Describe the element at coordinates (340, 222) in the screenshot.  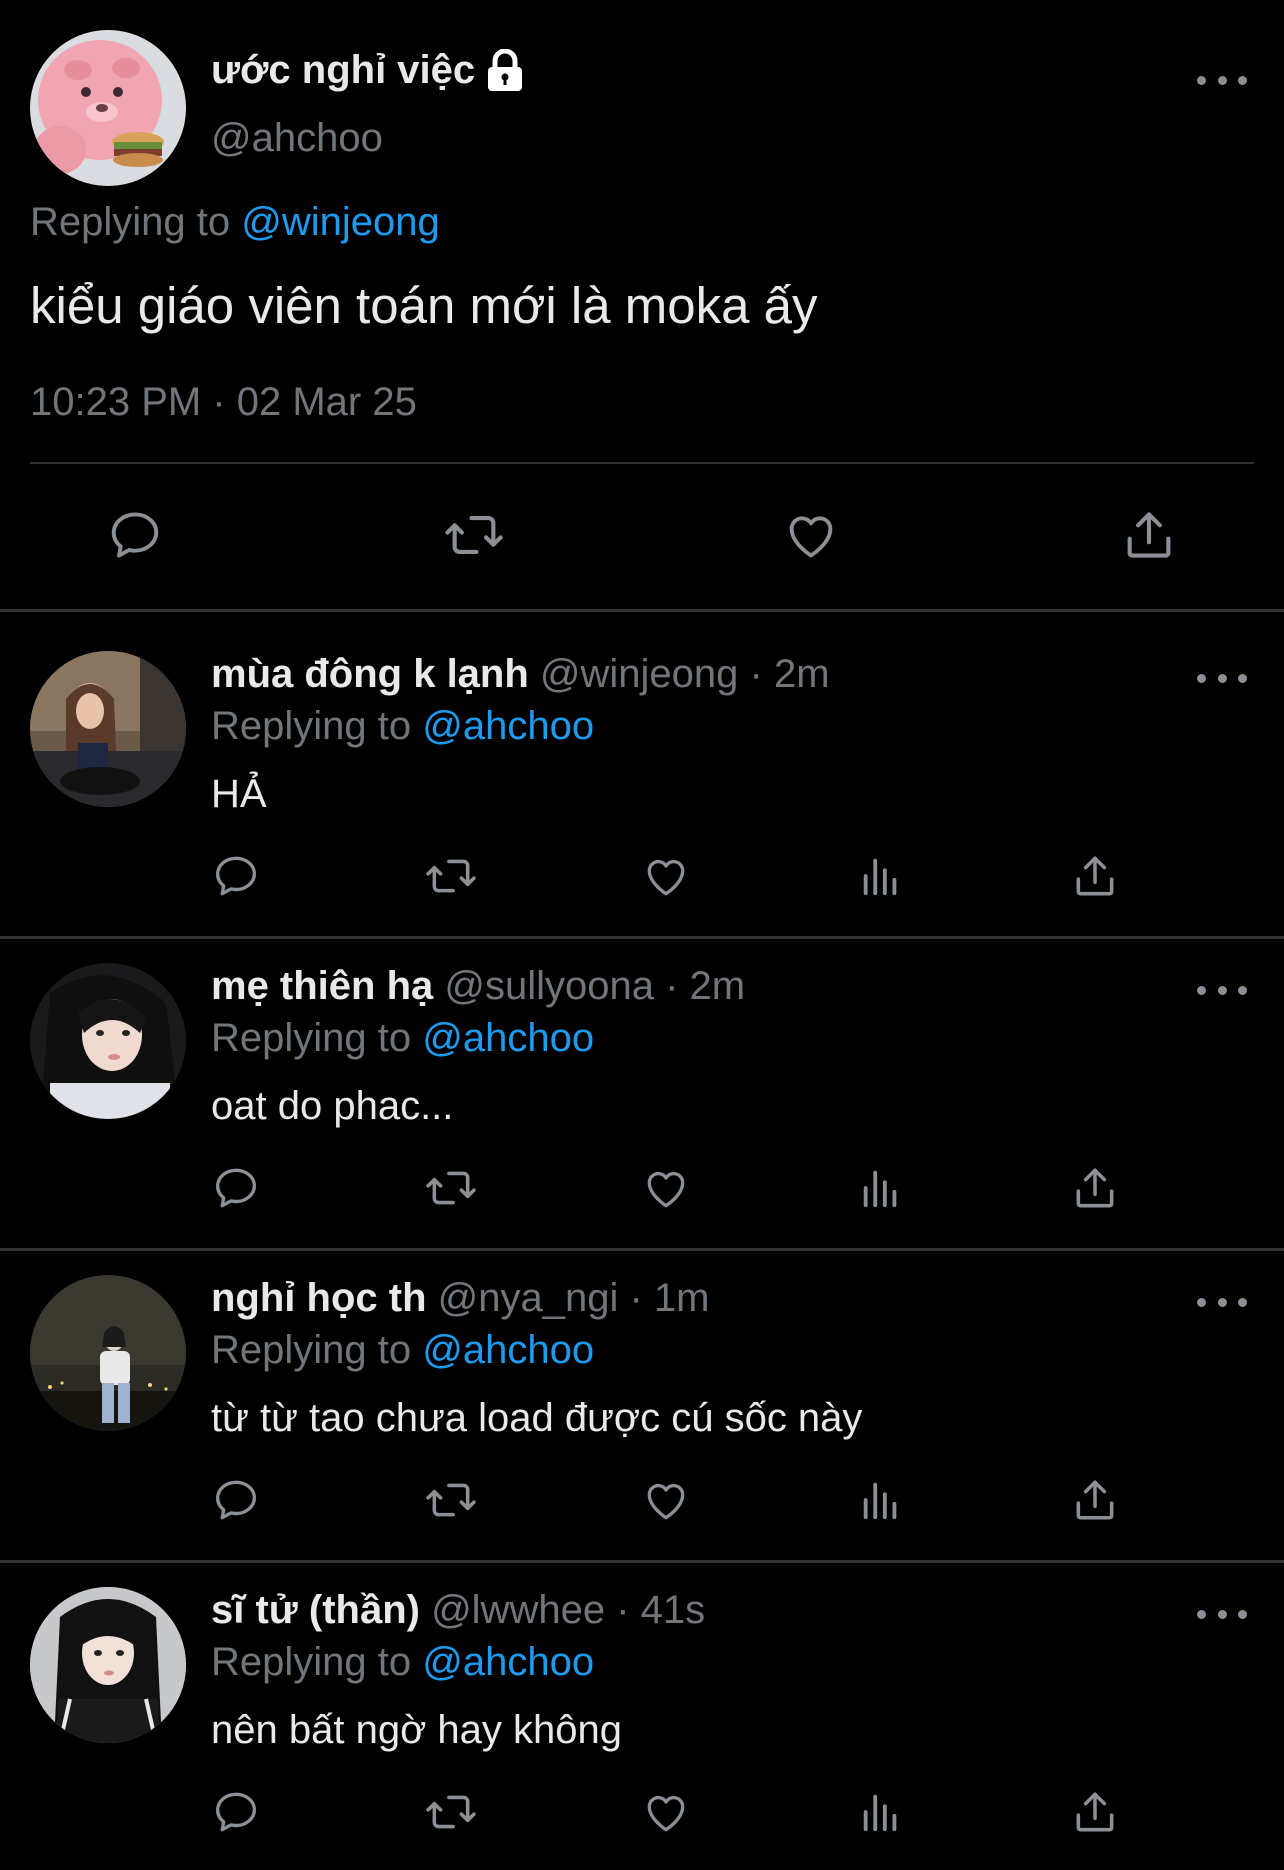
I see `replying-to-link: @winjeong` at that location.